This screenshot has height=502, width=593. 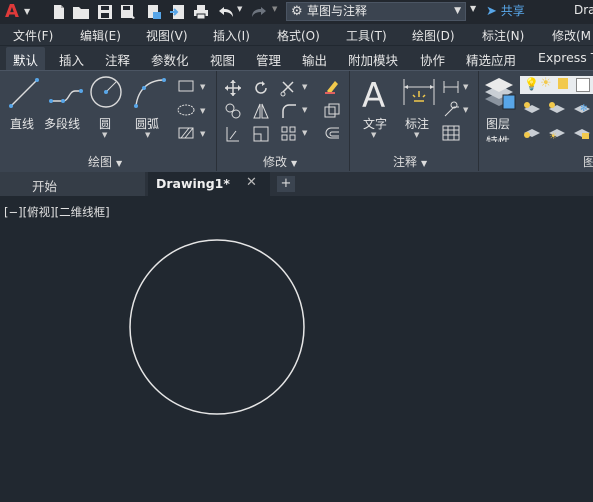 What do you see at coordinates (17, 11) in the screenshot?
I see `app-menu-button: A ▼` at bounding box center [17, 11].